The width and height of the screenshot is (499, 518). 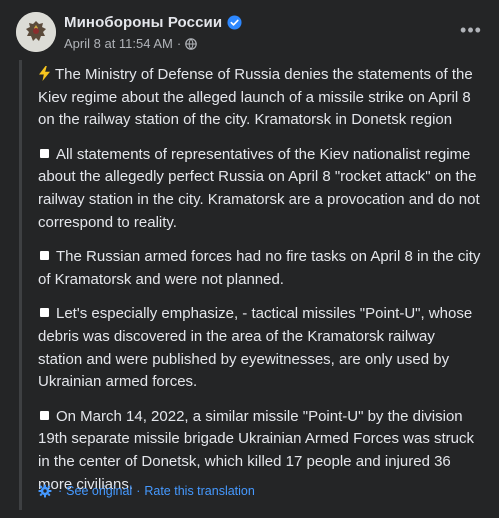 I want to click on ministry-emblem-icon, so click(x=36, y=32).